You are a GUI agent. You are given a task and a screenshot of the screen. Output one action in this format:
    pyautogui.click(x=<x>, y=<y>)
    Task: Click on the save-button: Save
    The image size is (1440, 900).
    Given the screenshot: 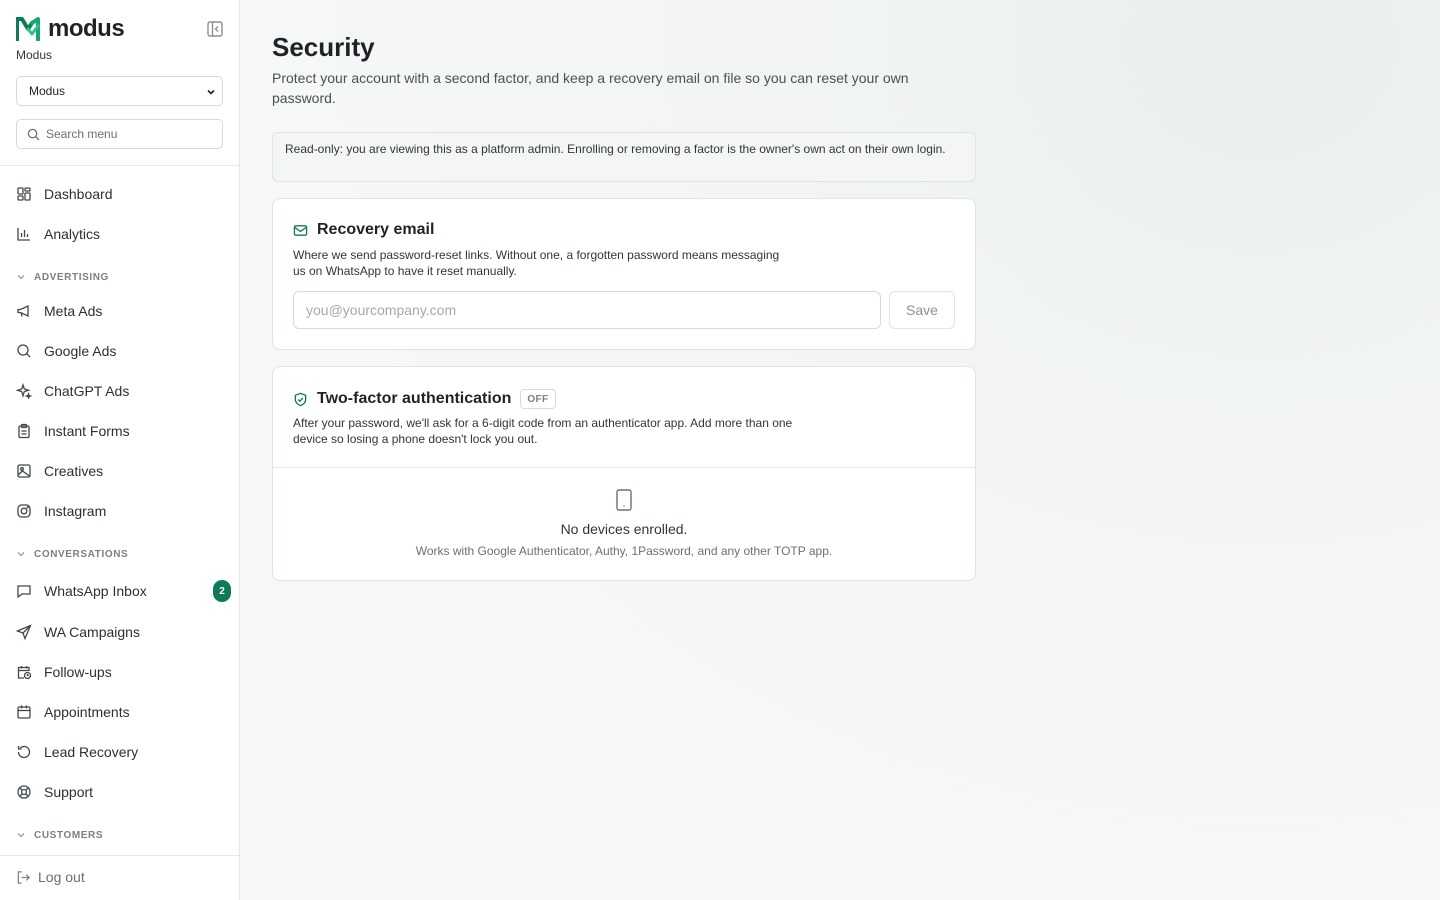 What is the action you would take?
    pyautogui.click(x=922, y=310)
    